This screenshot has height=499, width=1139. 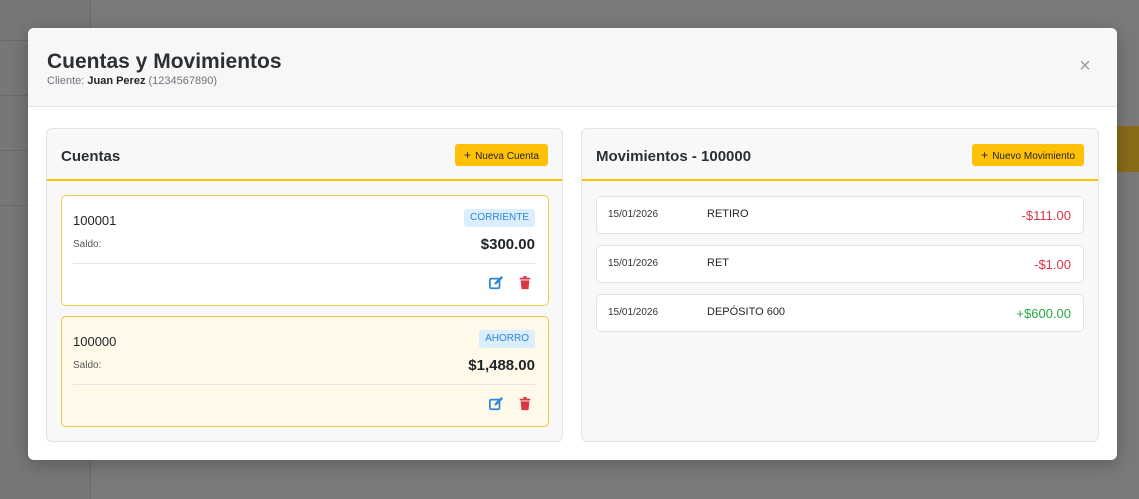 What do you see at coordinates (95, 220) in the screenshot?
I see `account-number: 100001` at bounding box center [95, 220].